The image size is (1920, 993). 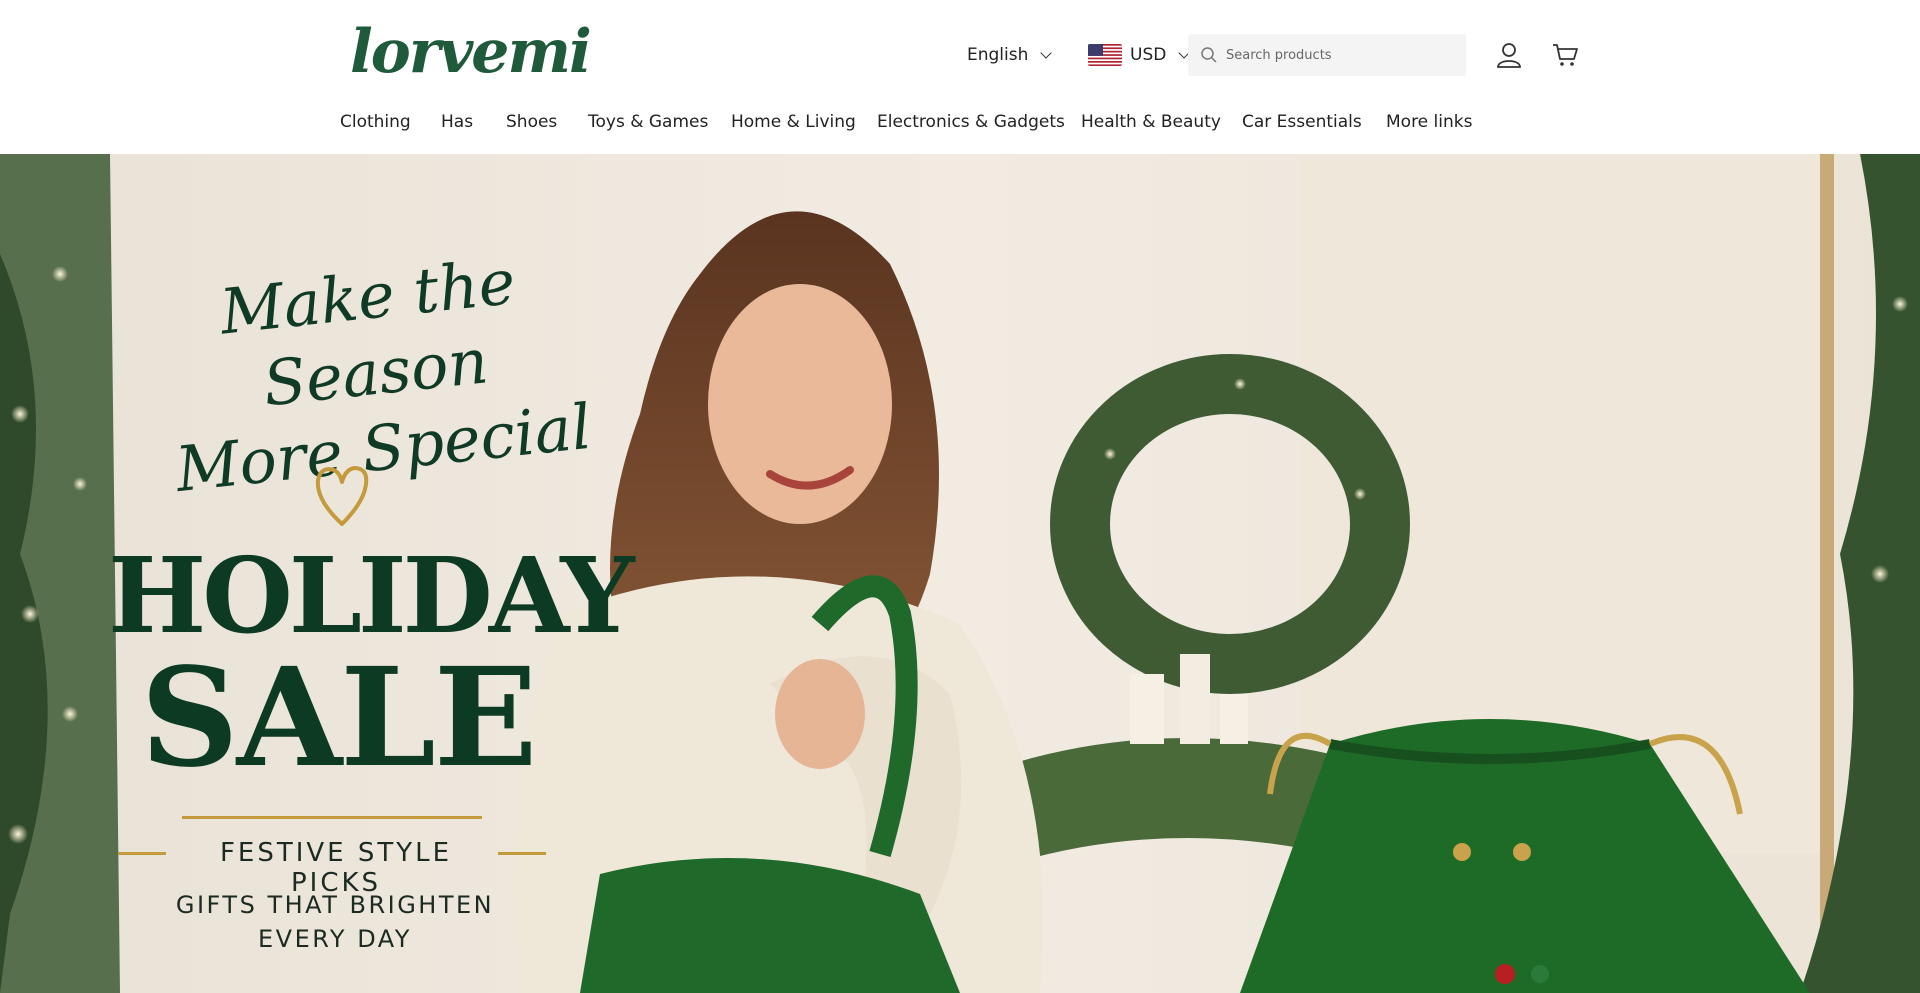 What do you see at coordinates (1302, 122) in the screenshot?
I see `nav-item-car-essentials: Car Essentials` at bounding box center [1302, 122].